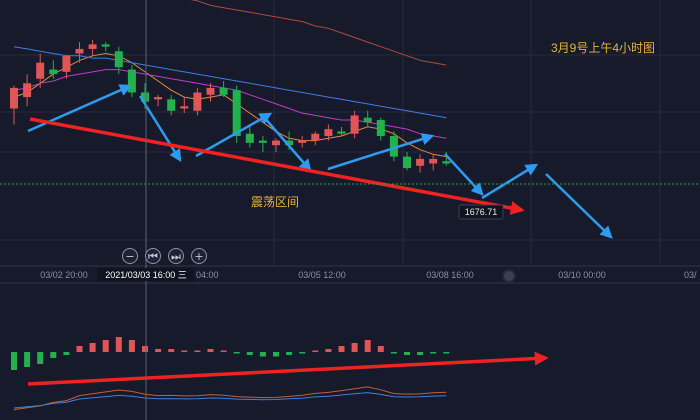 The width and height of the screenshot is (700, 420). Describe the element at coordinates (582, 275) in the screenshot. I see `x-tick-label: 03/10 00:00` at that location.